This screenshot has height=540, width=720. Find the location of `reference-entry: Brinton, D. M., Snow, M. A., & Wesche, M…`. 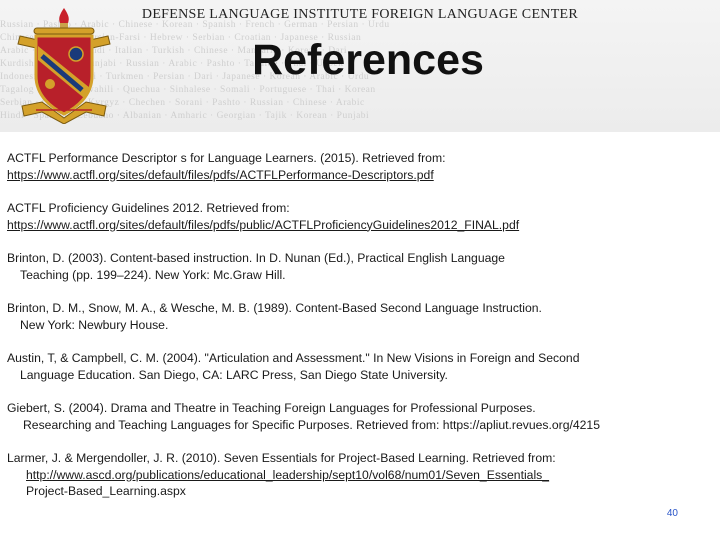

reference-entry: Brinton, D. M., Snow, M. A., & Wesche, M… is located at coordinates (357, 316).